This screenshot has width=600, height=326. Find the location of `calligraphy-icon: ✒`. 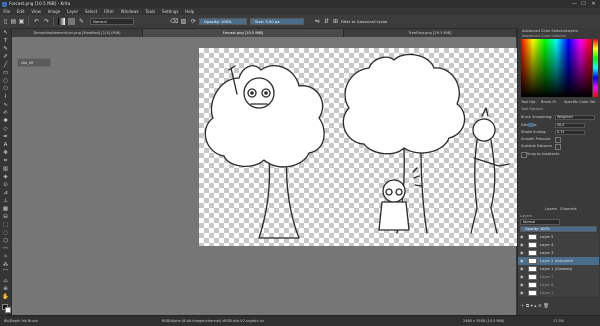

calligraphy-icon: ✒ is located at coordinates (5, 137).